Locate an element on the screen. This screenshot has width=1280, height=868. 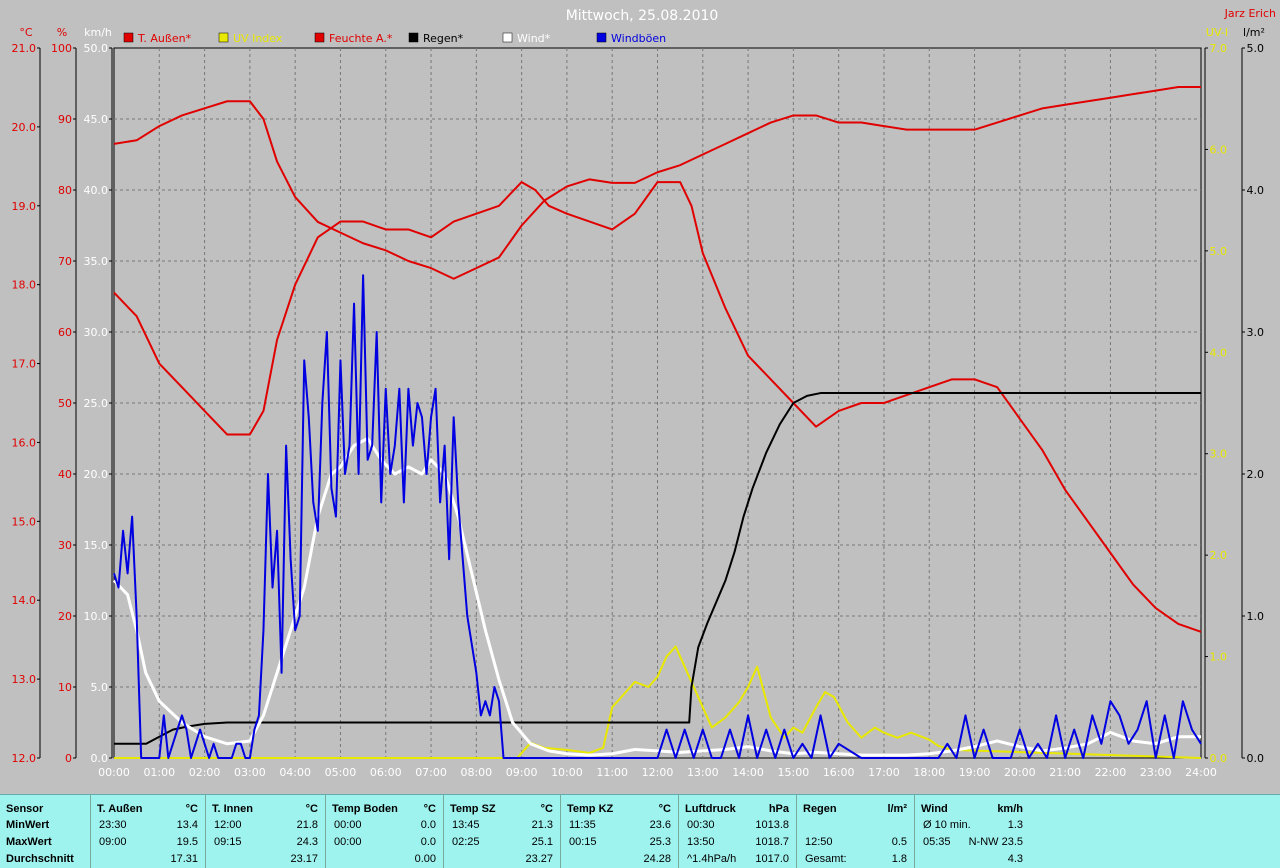
cell-value: 23.6 is located at coordinates (660, 825).